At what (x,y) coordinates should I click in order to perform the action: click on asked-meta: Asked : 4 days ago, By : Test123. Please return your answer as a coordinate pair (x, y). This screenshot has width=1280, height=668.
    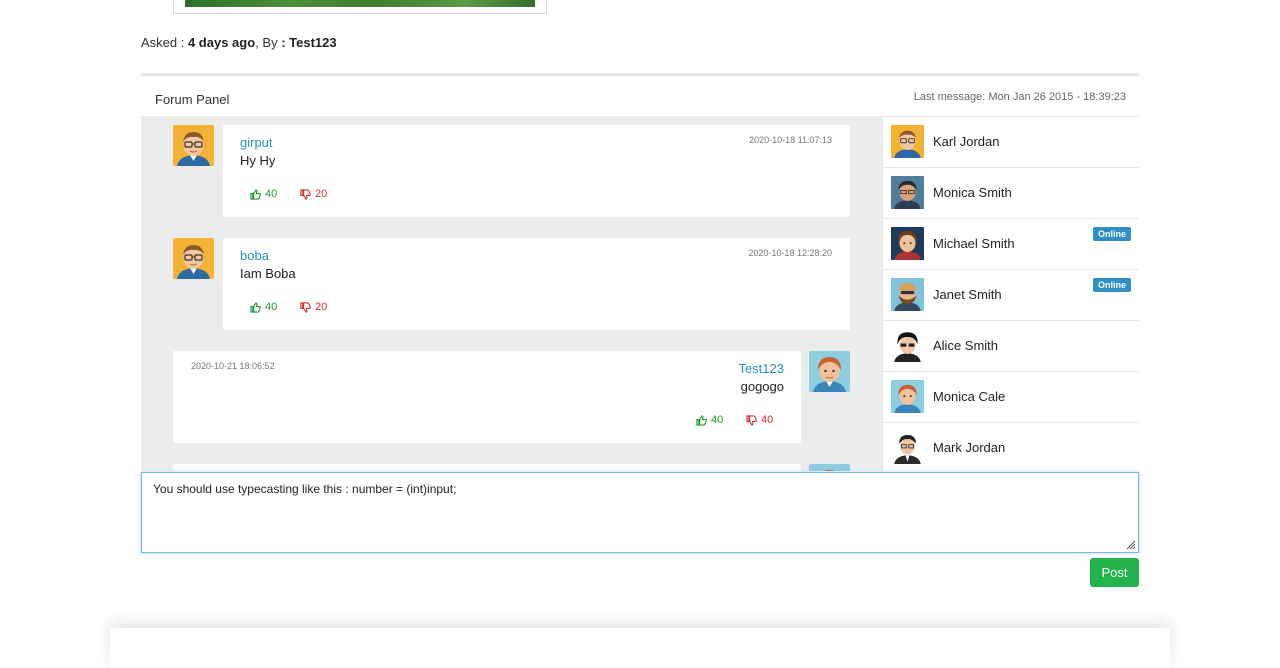
    Looking at the image, I should click on (239, 42).